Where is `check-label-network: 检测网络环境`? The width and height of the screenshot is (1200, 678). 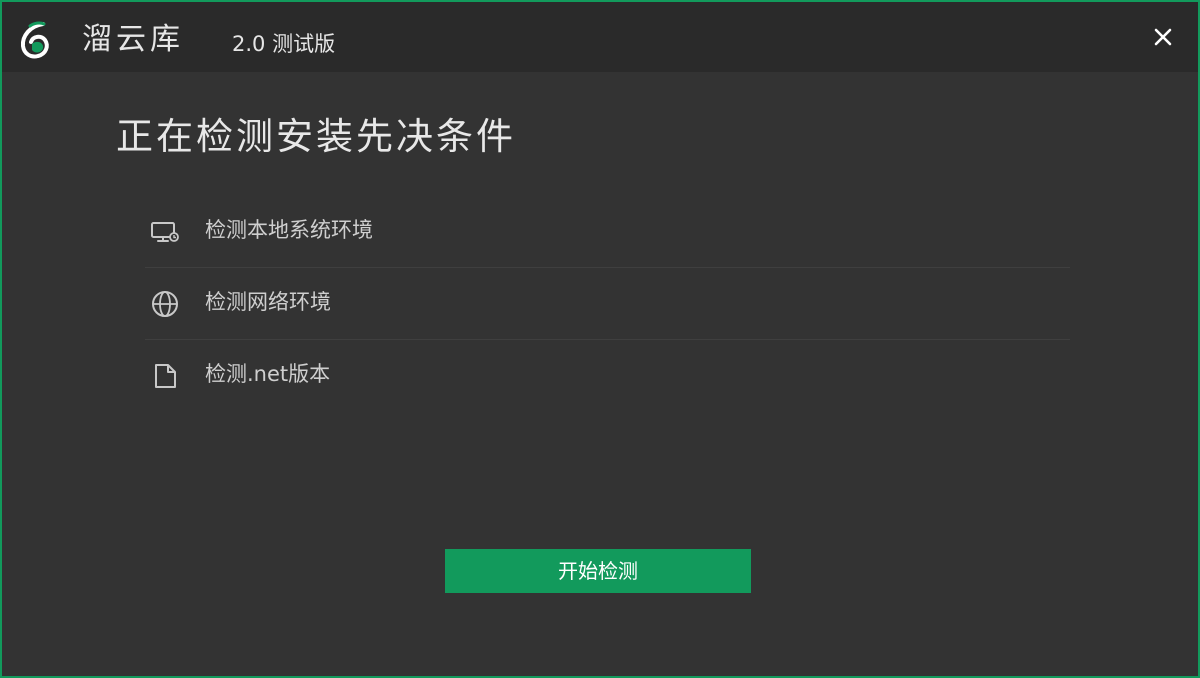 check-label-network: 检测网络环境 is located at coordinates (268, 302).